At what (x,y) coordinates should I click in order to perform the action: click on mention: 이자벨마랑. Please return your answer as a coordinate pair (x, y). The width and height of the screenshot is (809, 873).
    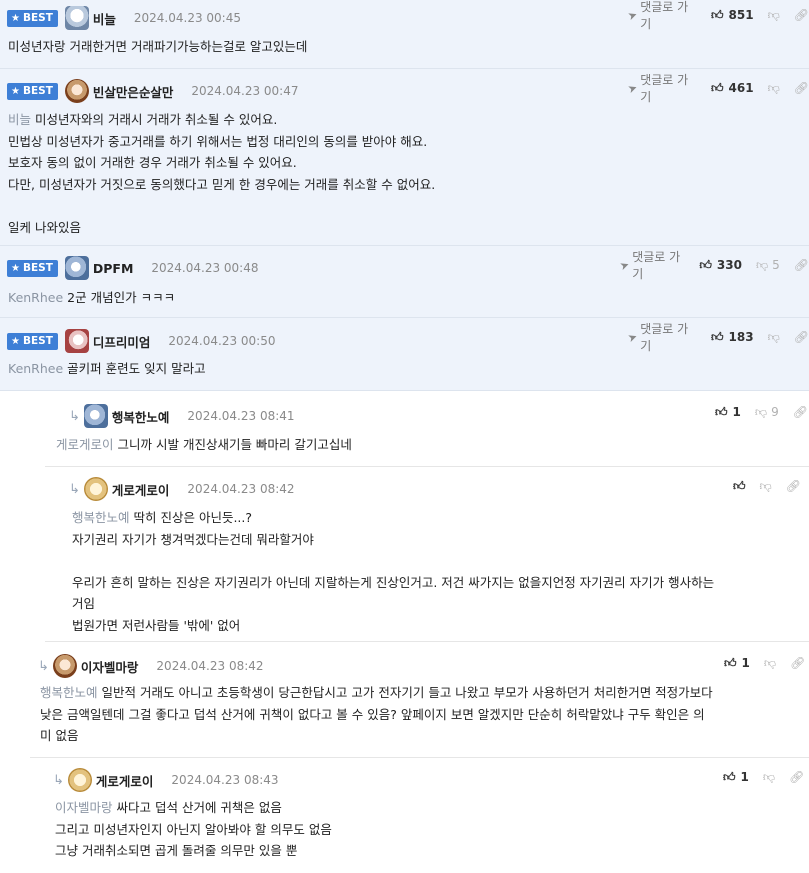
    Looking at the image, I should click on (84, 807).